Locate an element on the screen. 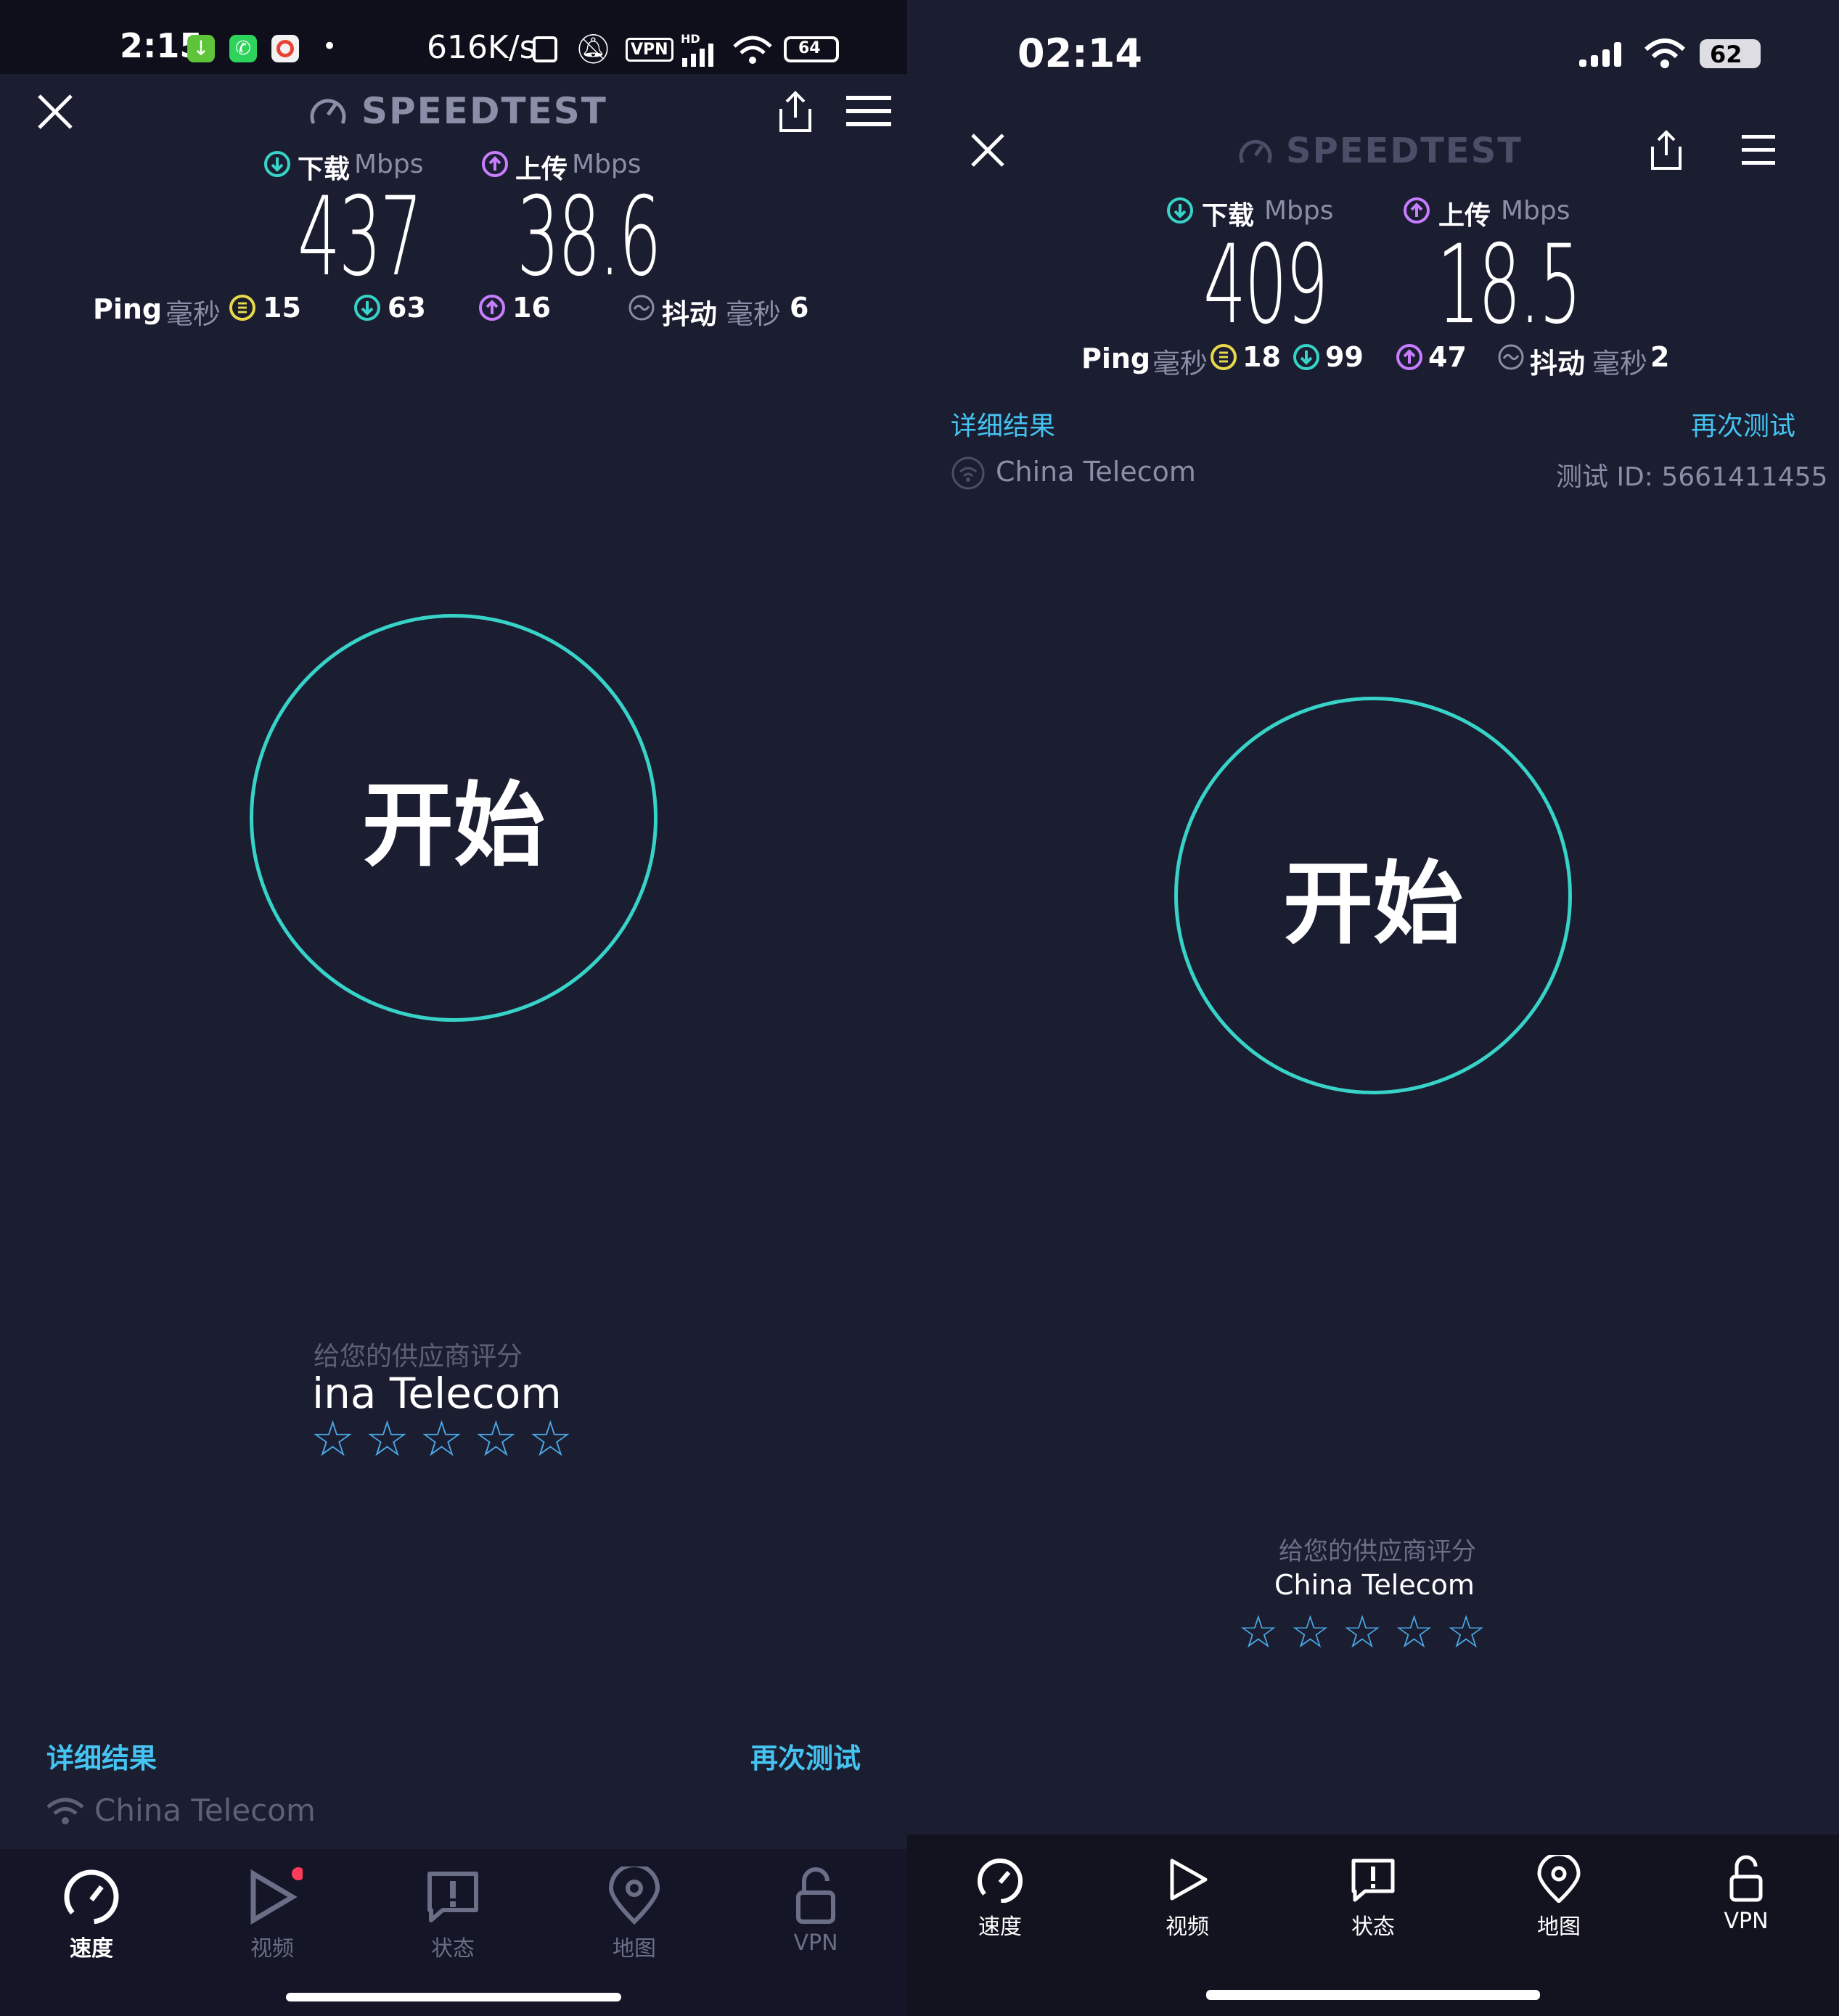  browser-app-ring-icon is located at coordinates (285, 49).